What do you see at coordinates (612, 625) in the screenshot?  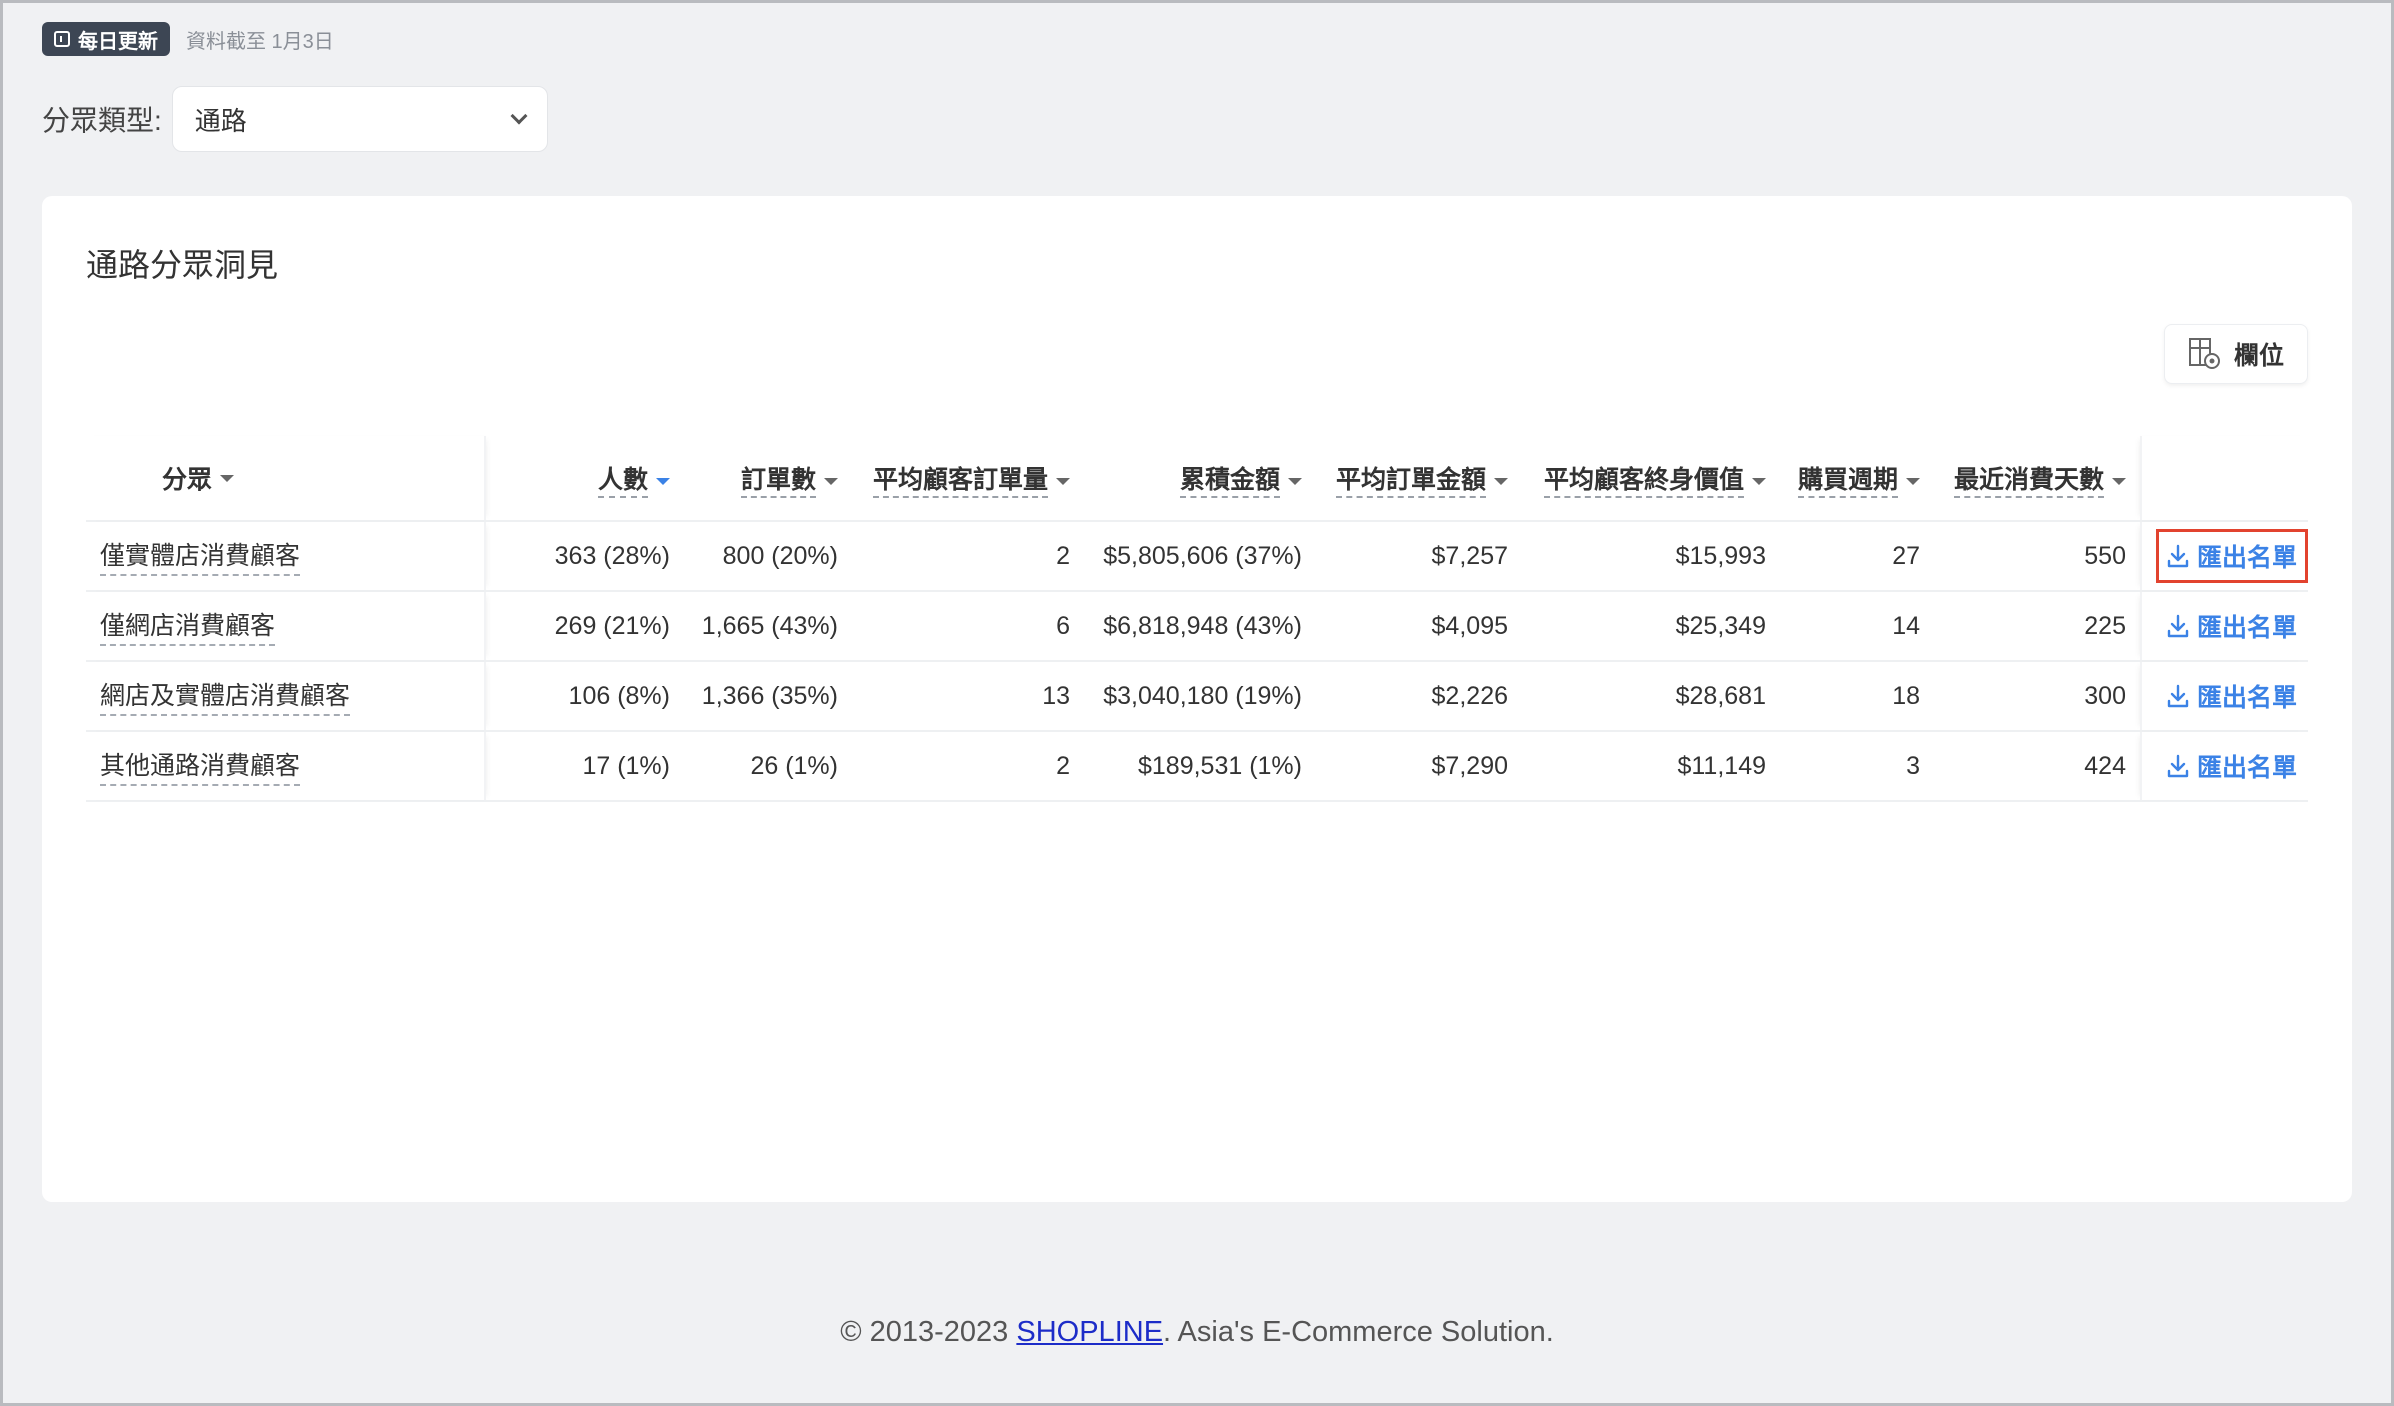 I see `cell-people: 269 (21%)` at bounding box center [612, 625].